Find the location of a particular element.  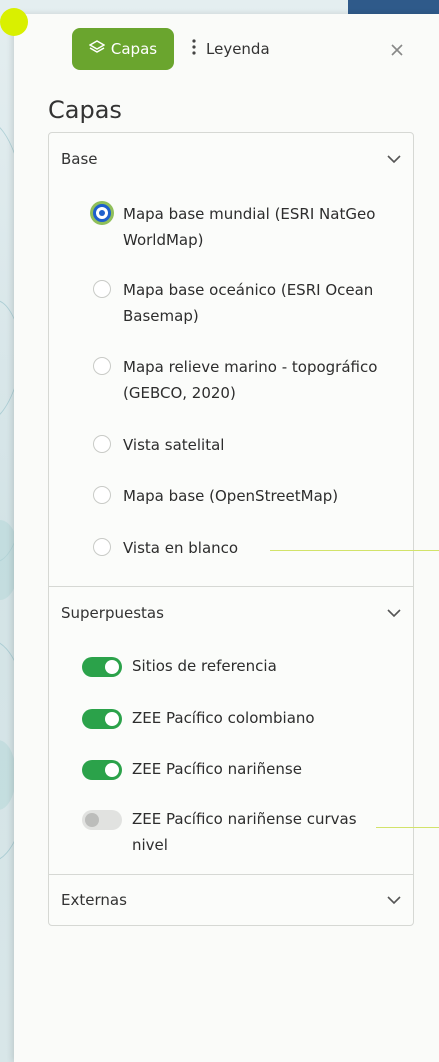

overlay-zee-narinense: ZEE Pacífico nariñense is located at coordinates (242, 769).